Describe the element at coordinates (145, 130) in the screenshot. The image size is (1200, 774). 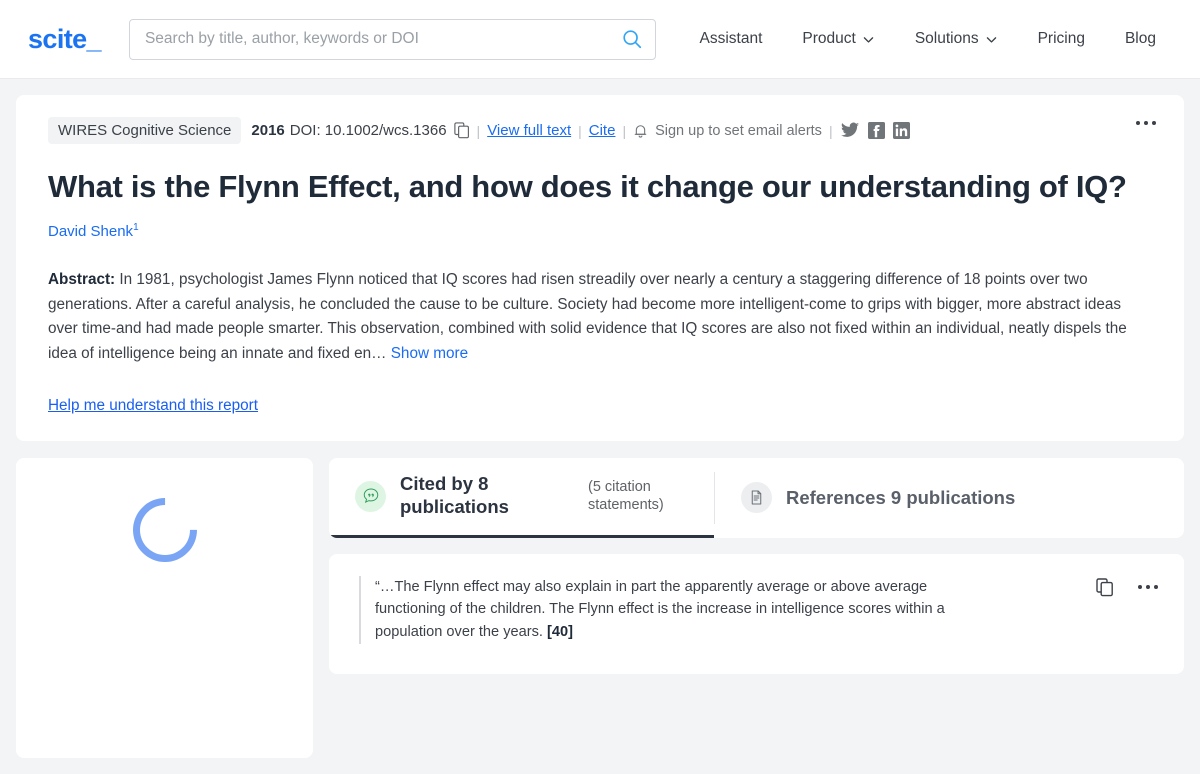
I see `journal-badge: WIRES Cognitive Science` at that location.